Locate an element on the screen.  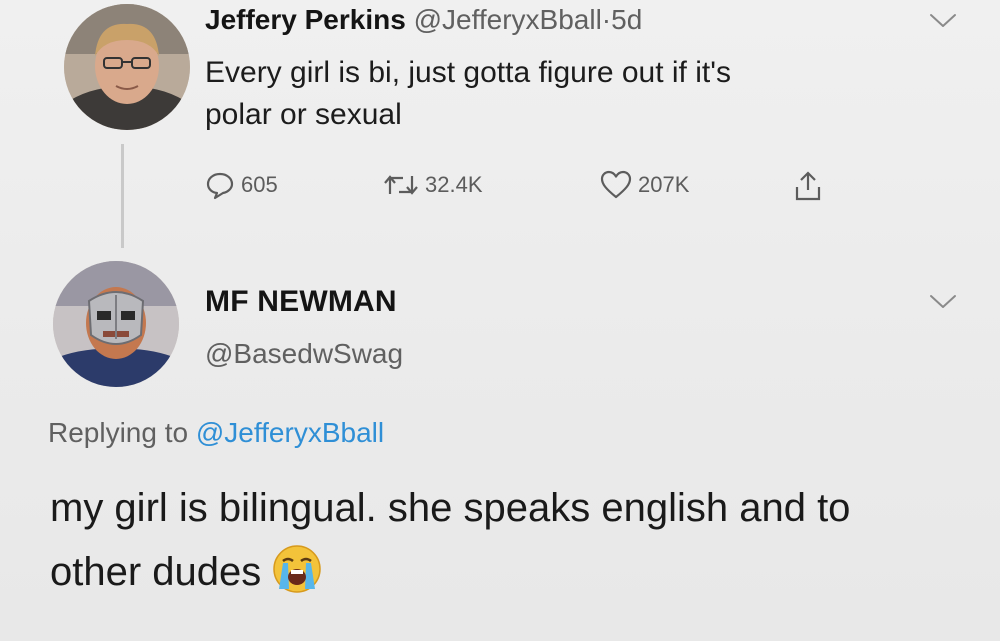
loudly-crying-face-emoji-icon is located at coordinates (297, 569).